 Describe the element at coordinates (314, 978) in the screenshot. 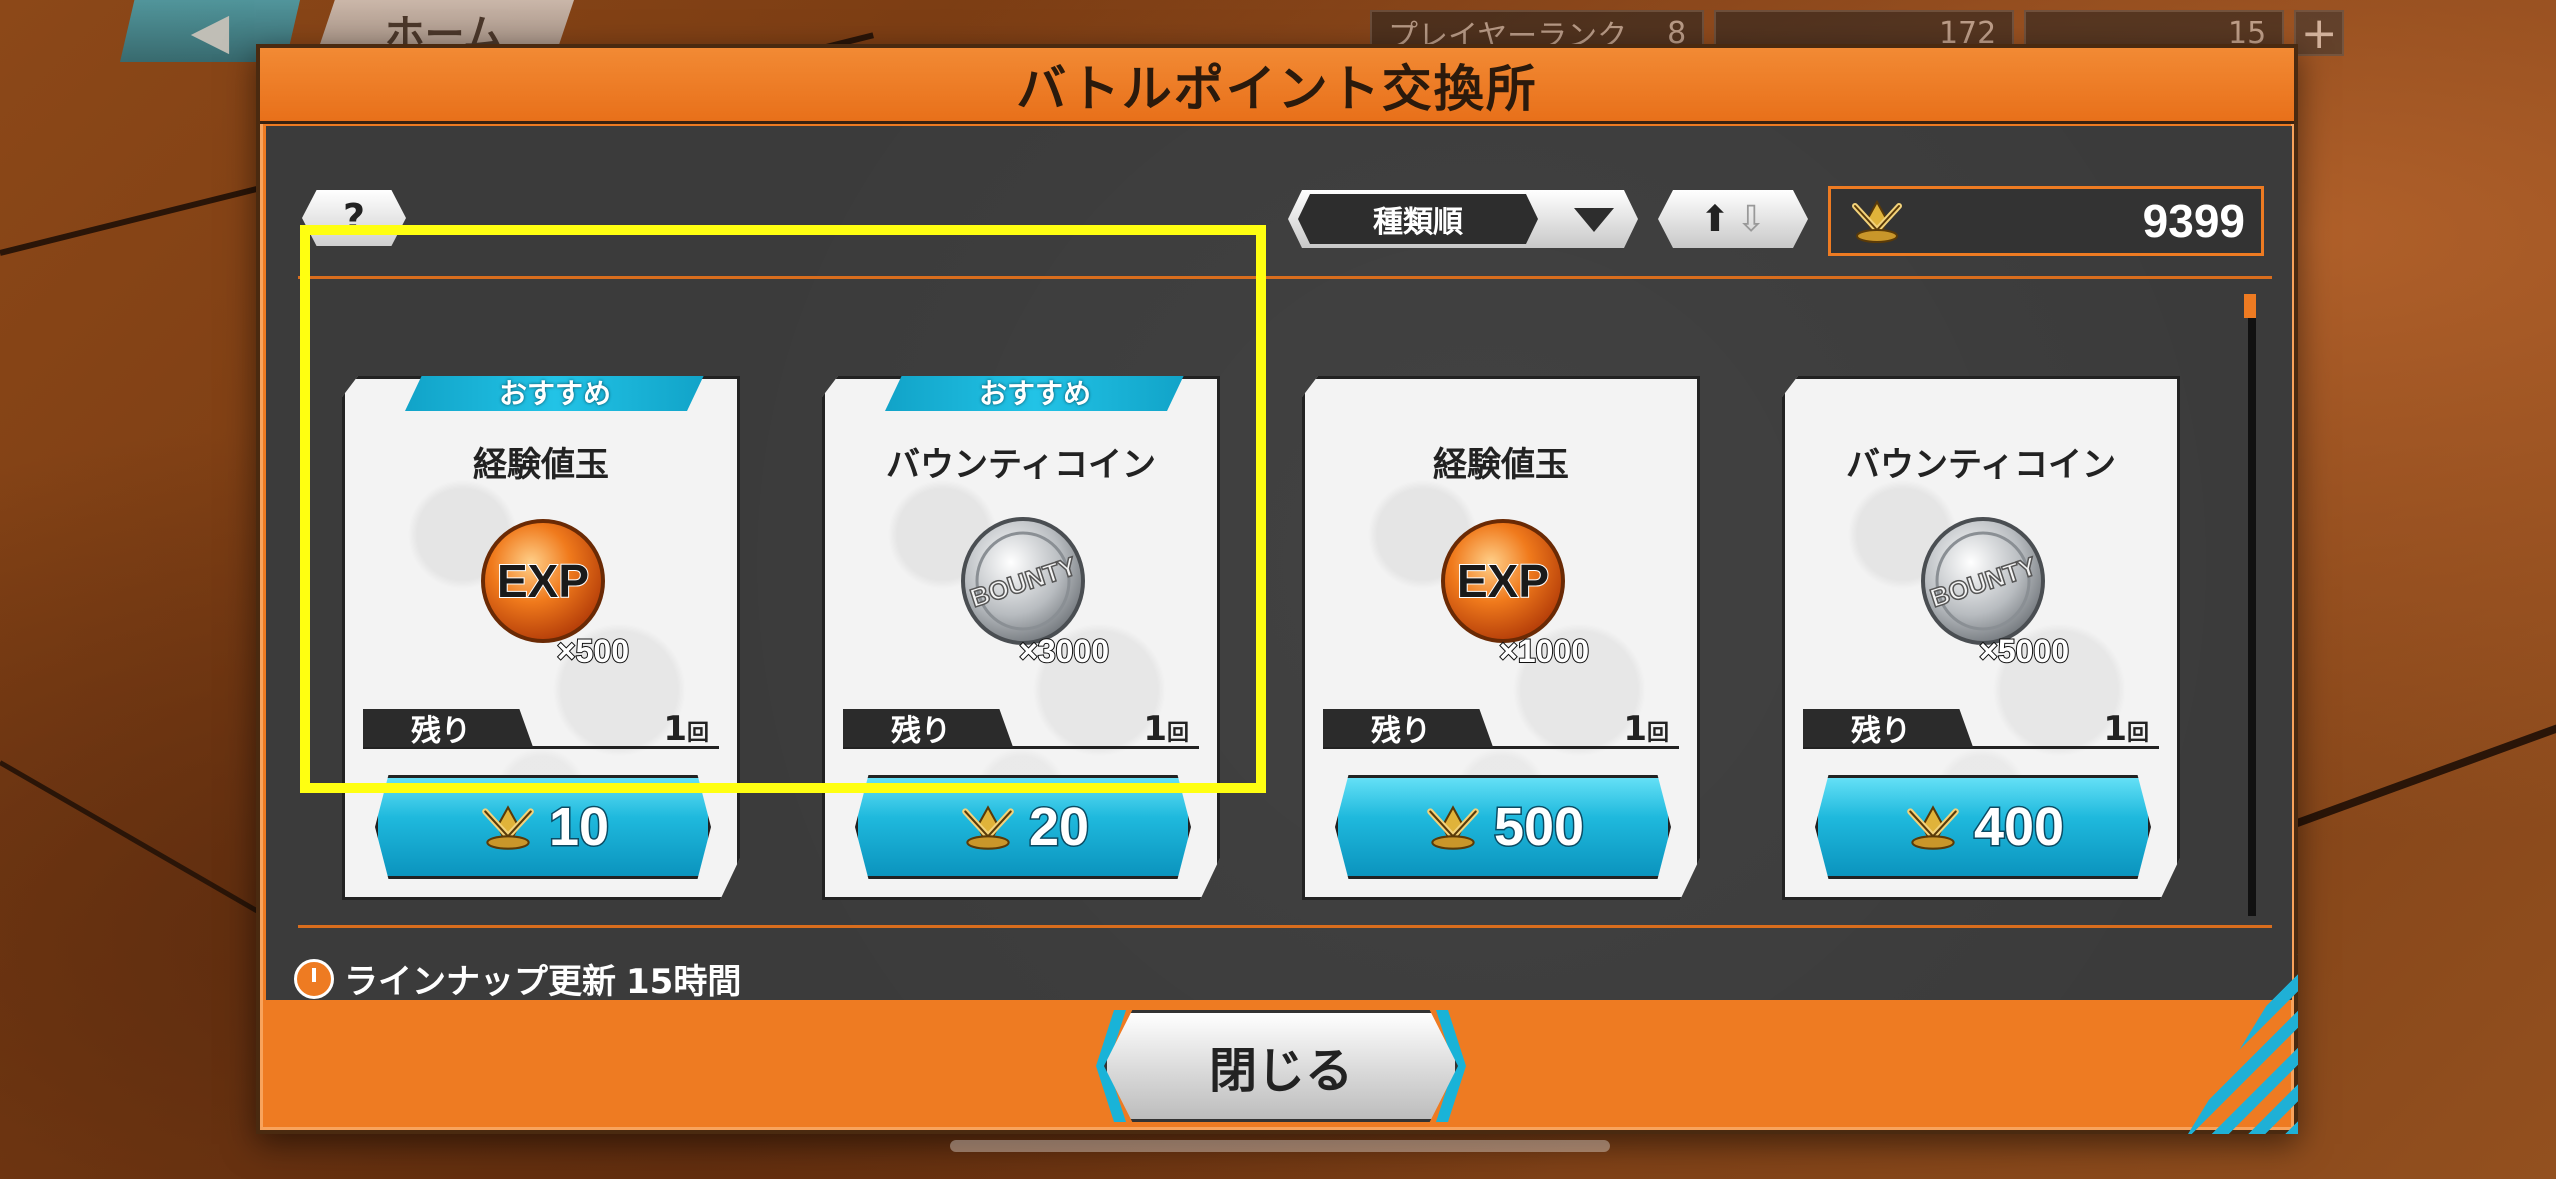

I see `timer-icon` at that location.